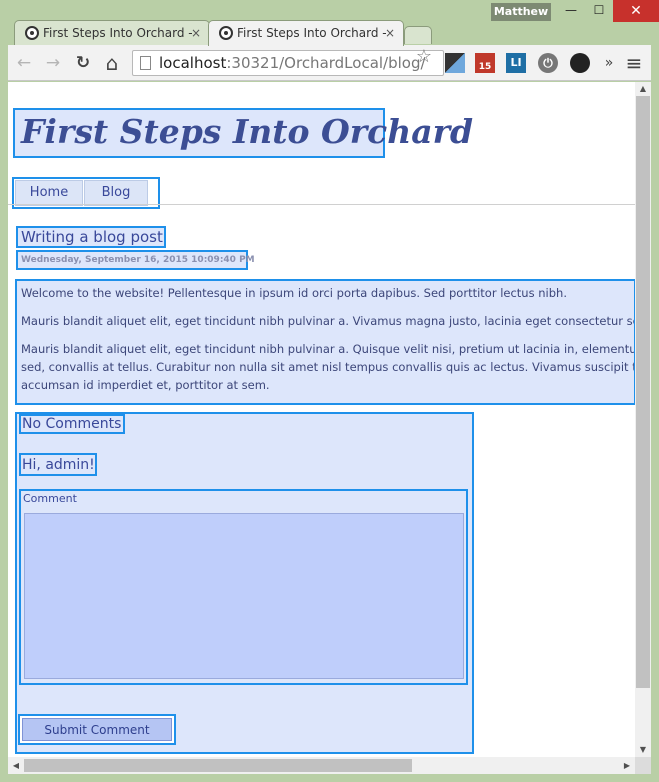 Image resolution: width=659 pixels, height=782 pixels. What do you see at coordinates (521, 12) in the screenshot?
I see `profile-badge: Matthew` at bounding box center [521, 12].